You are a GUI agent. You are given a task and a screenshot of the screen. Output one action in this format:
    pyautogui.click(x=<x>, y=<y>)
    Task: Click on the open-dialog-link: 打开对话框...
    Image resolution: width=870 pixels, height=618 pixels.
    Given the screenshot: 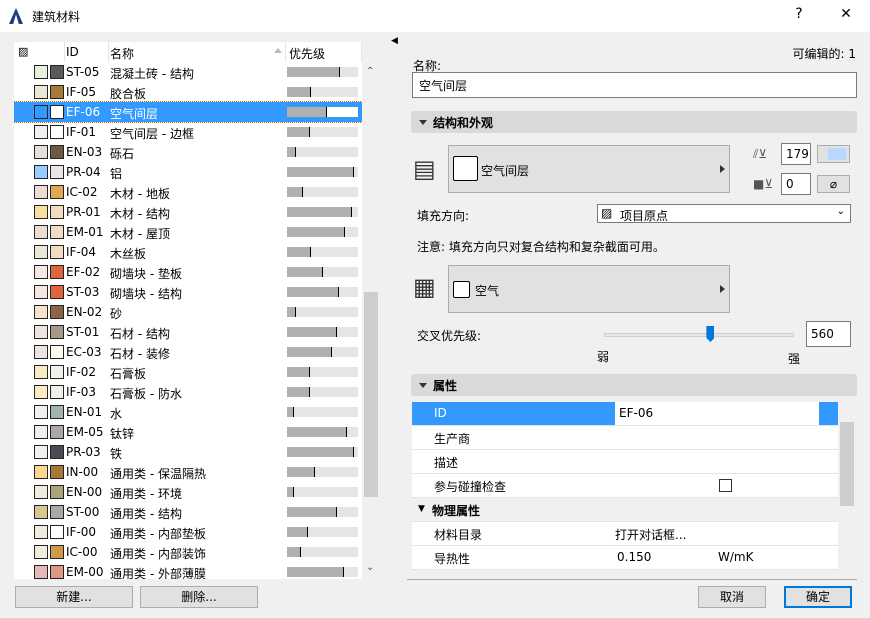 What is the action you would take?
    pyautogui.click(x=650, y=534)
    